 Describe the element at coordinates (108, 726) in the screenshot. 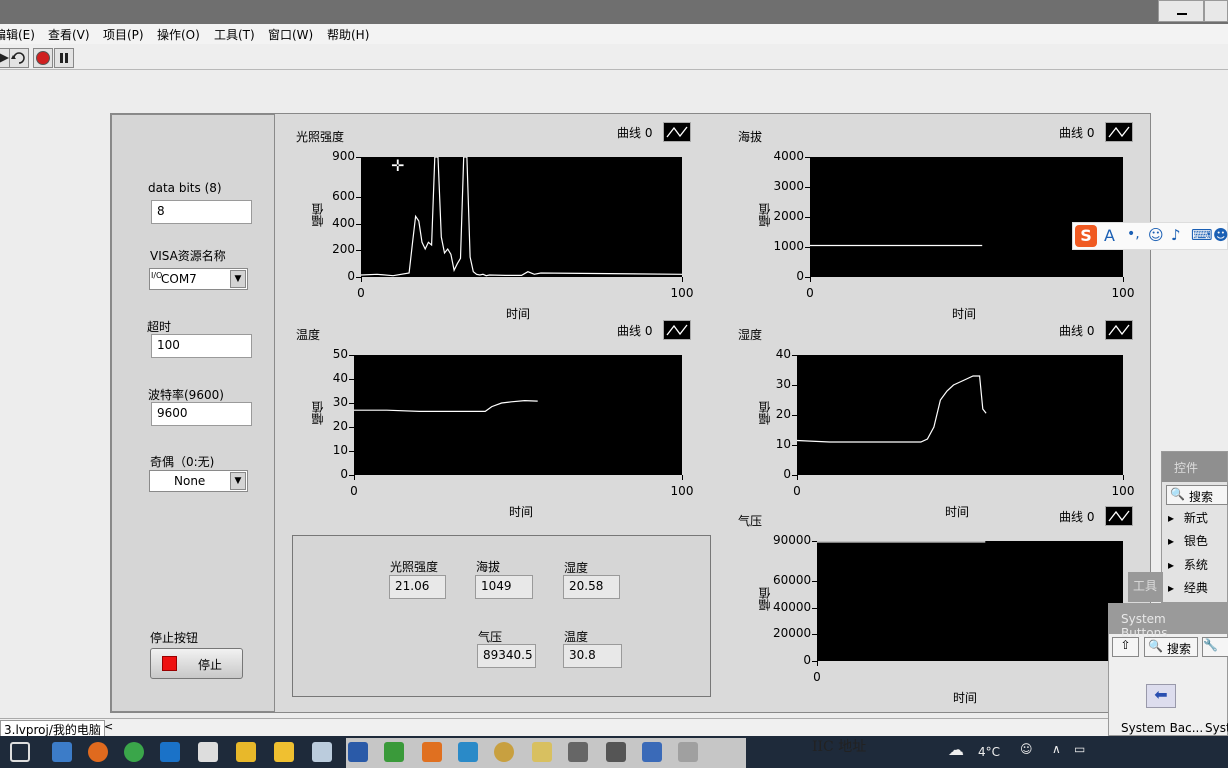

I see `scroll-left-icon: <` at that location.